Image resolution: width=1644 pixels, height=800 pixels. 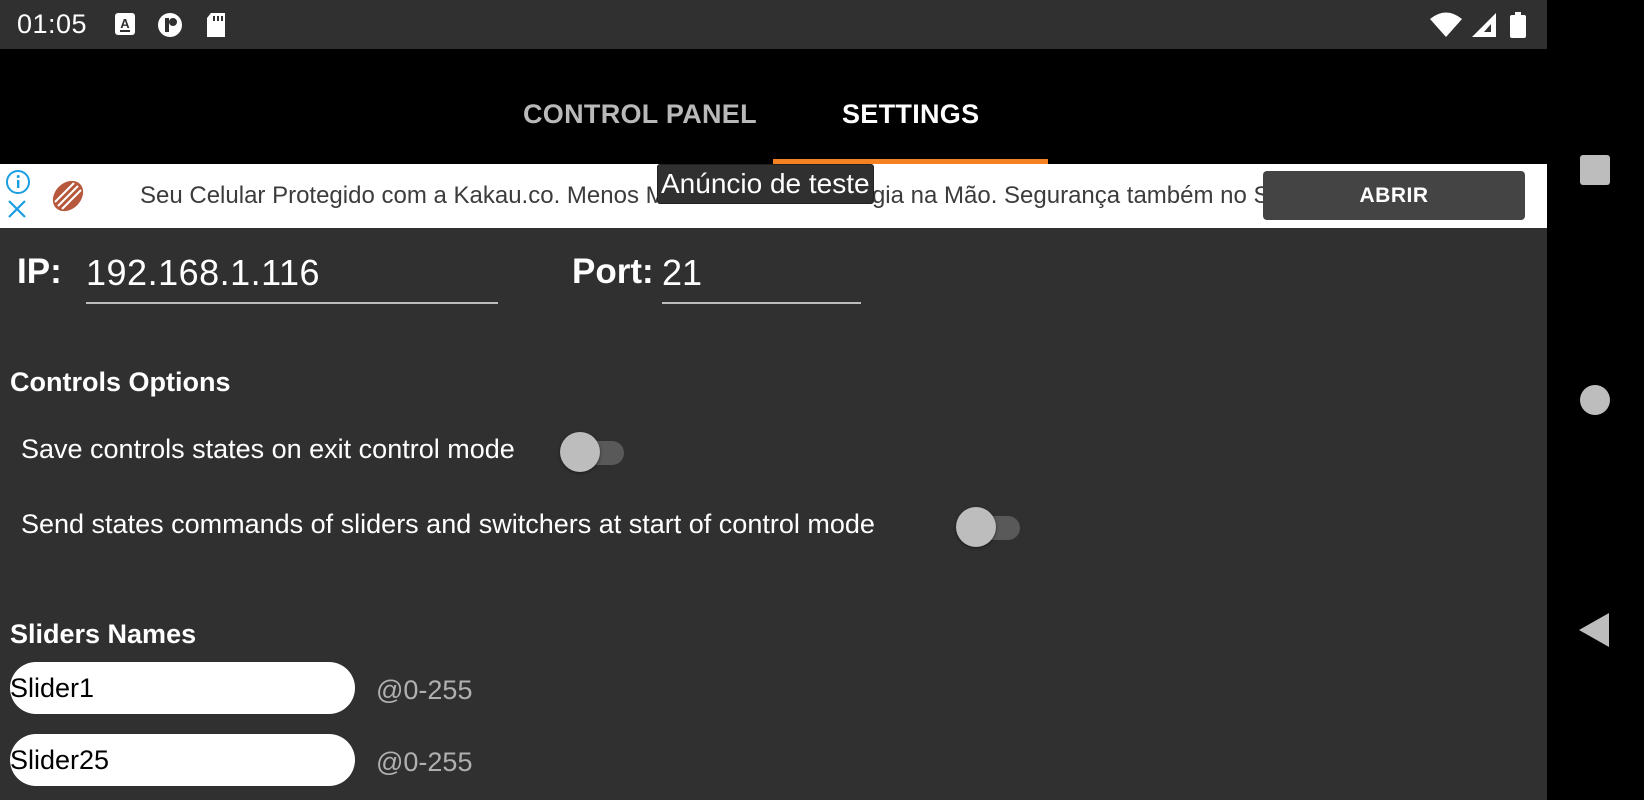 I want to click on a-keyboard-icon: A, so click(x=125, y=26).